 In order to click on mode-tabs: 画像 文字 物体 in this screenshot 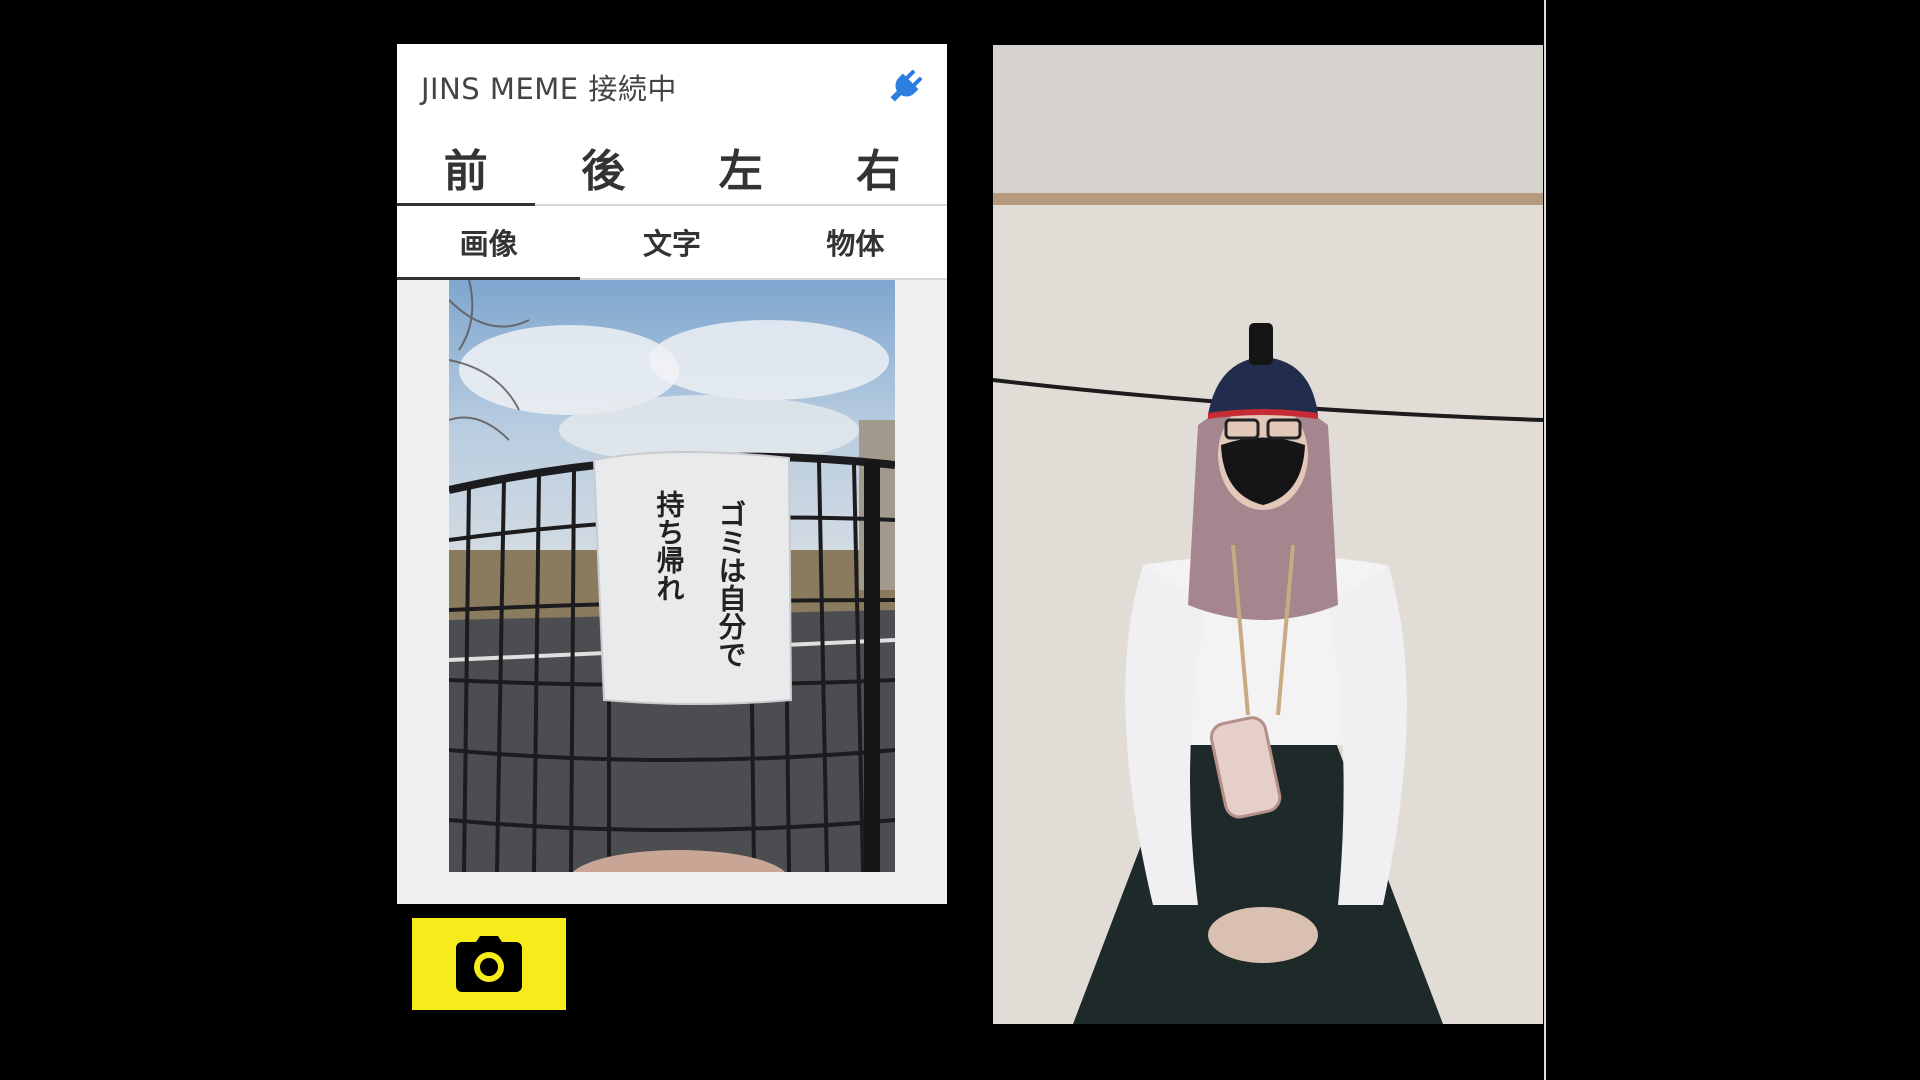, I will do `click(672, 243)`.